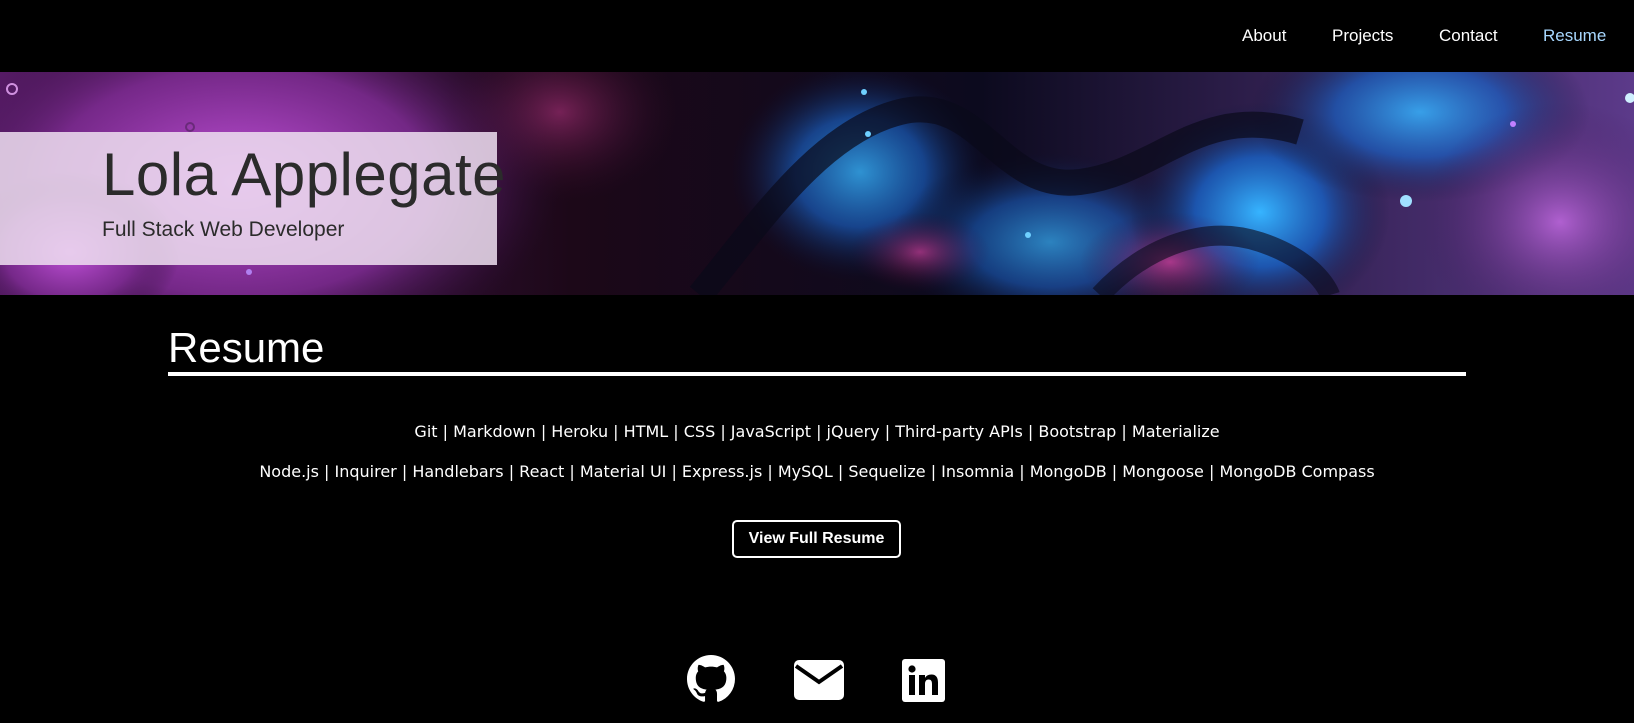 This screenshot has width=1634, height=723. Describe the element at coordinates (816, 539) in the screenshot. I see `view-full-resume-button: View Full Resume` at that location.